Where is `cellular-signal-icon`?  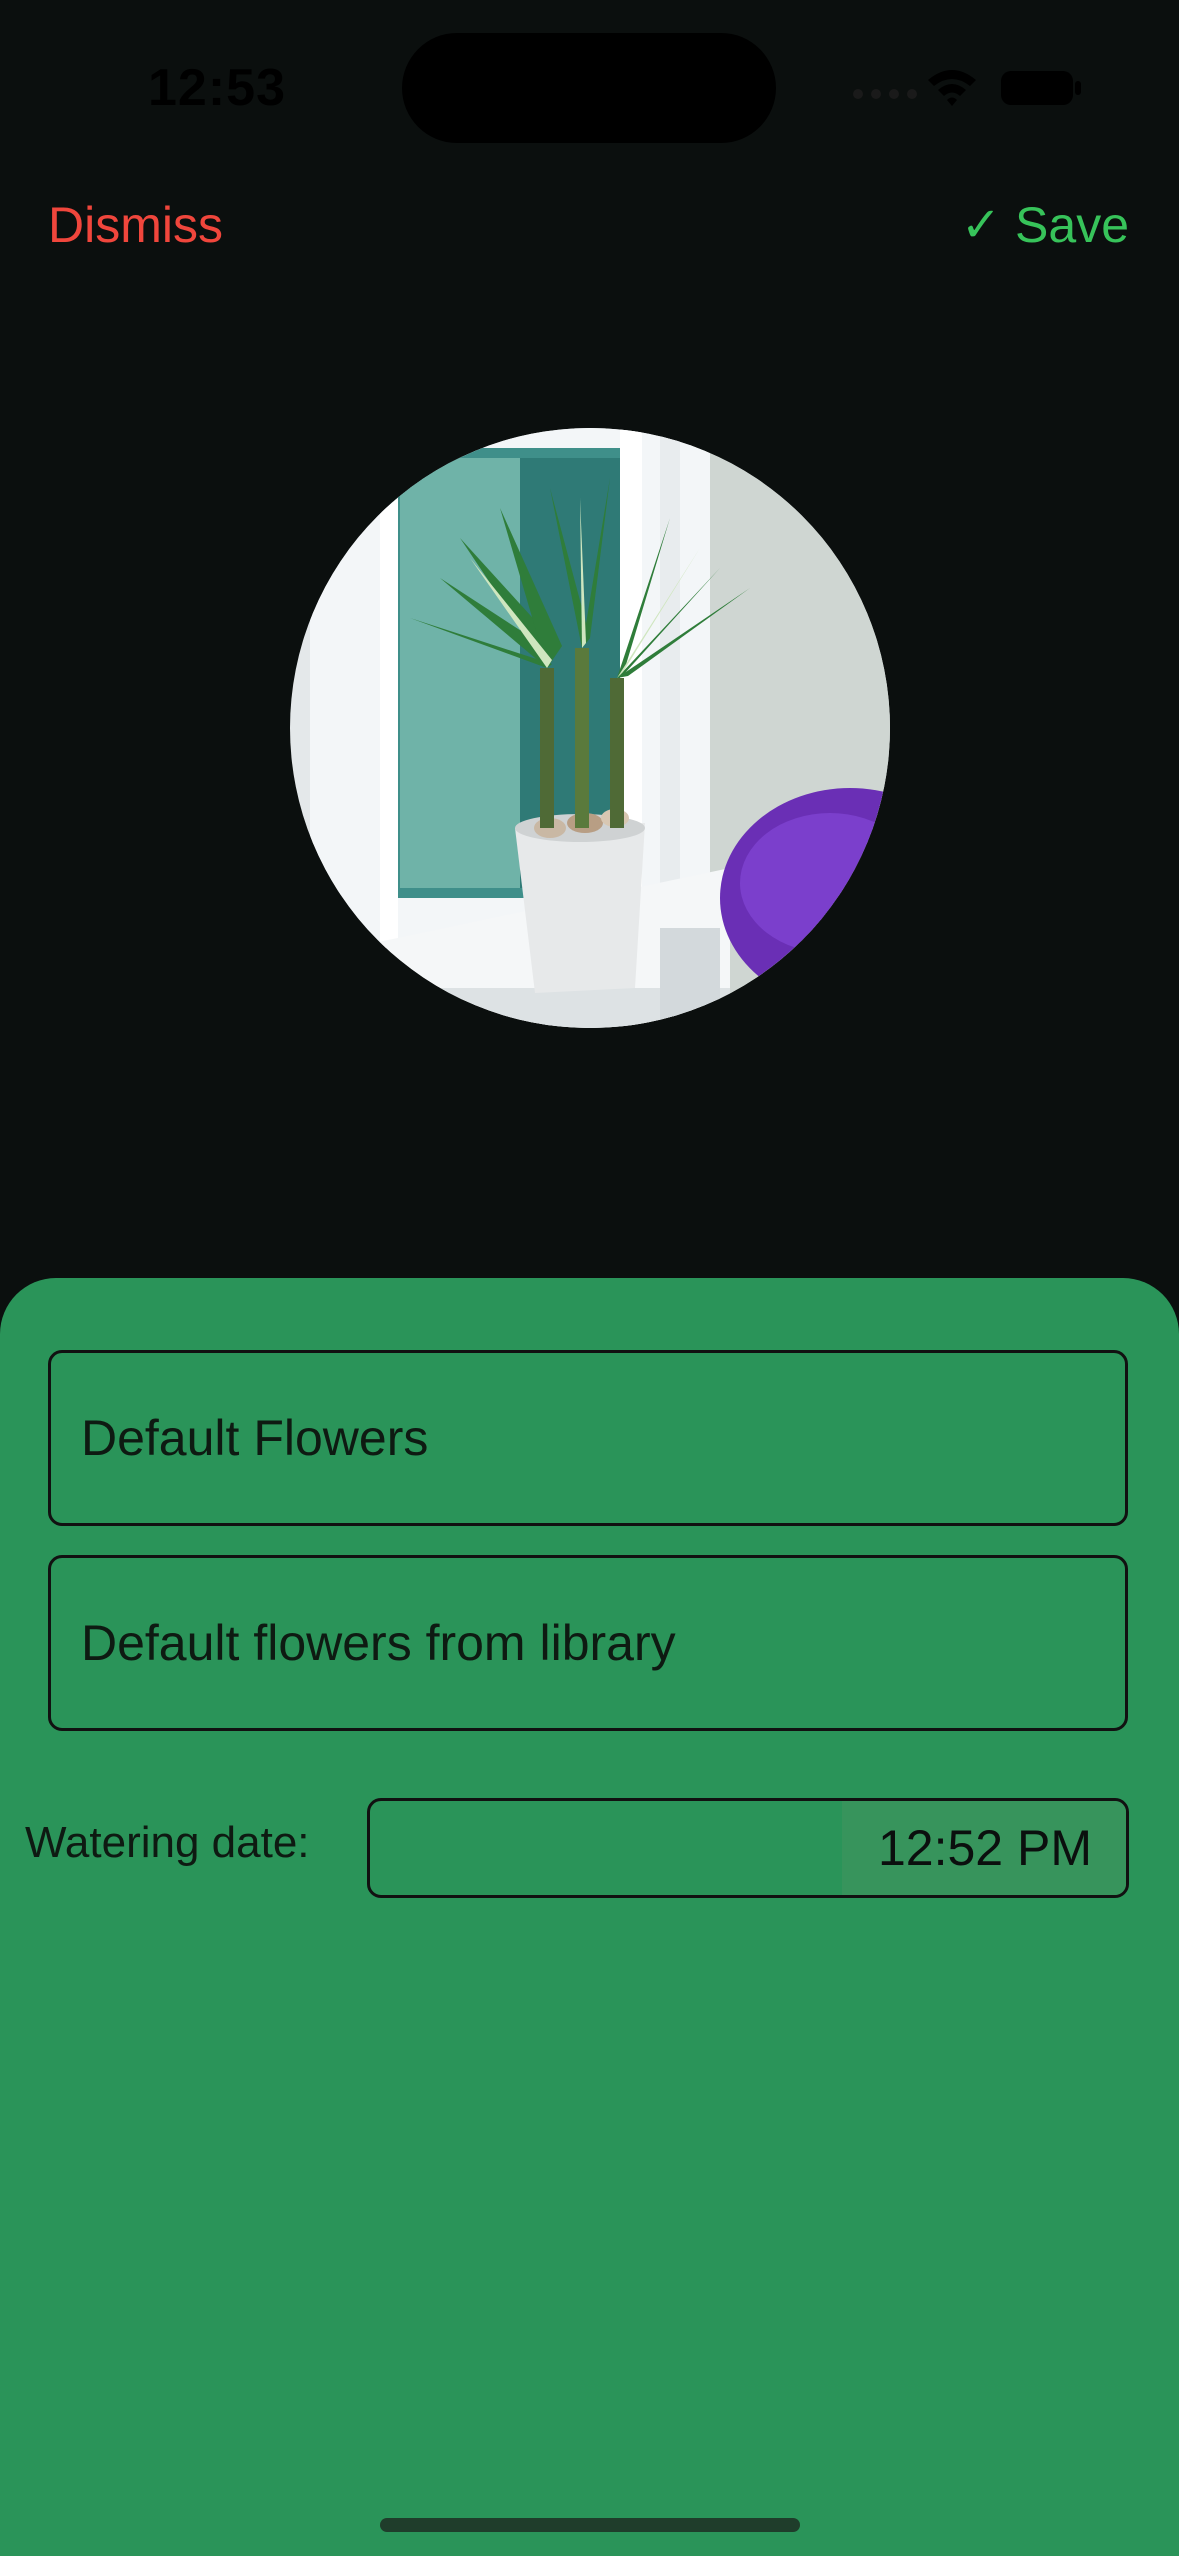
cellular-signal-icon is located at coordinates (885, 94).